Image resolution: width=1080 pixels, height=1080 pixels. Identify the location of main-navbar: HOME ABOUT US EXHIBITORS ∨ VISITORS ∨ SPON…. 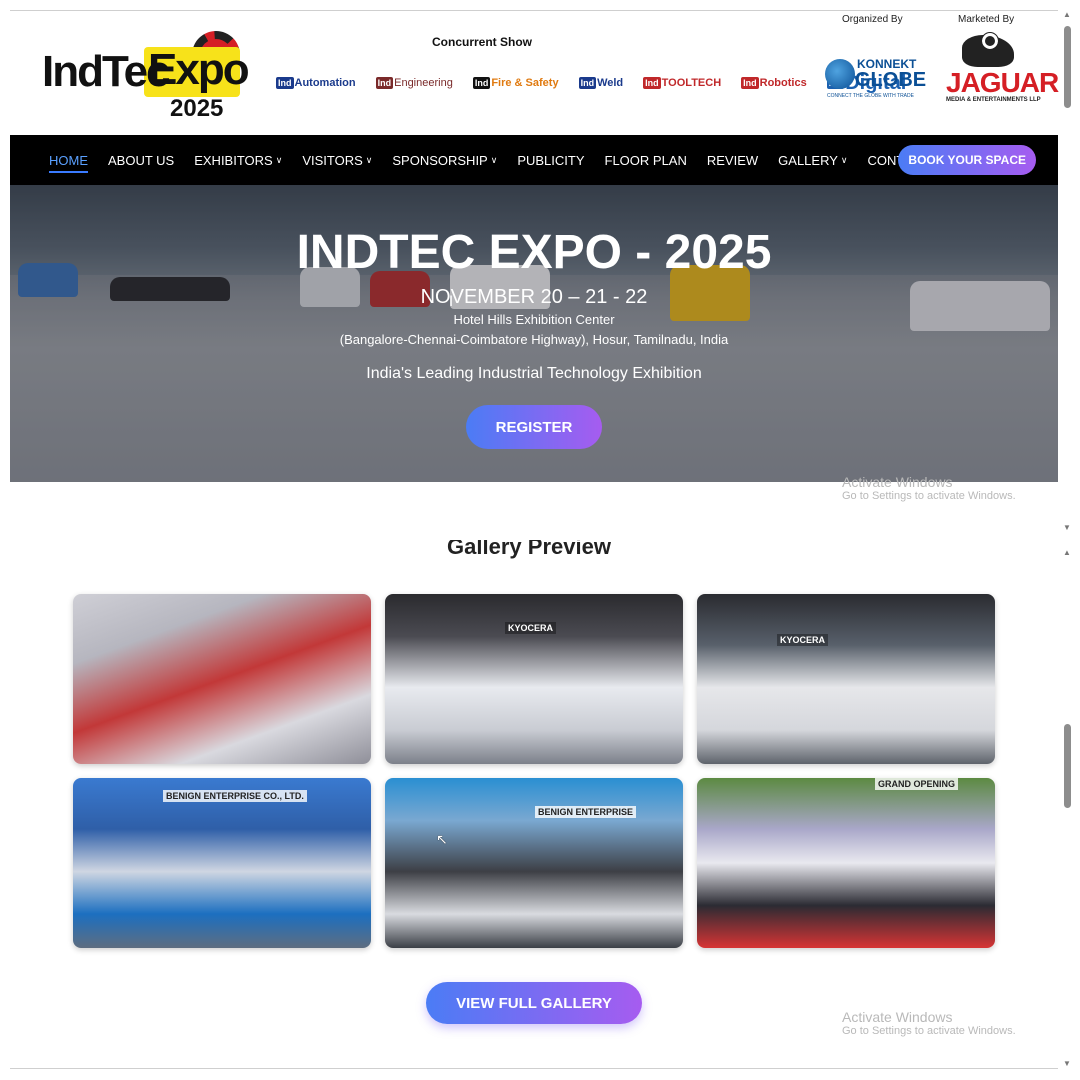
(534, 160).